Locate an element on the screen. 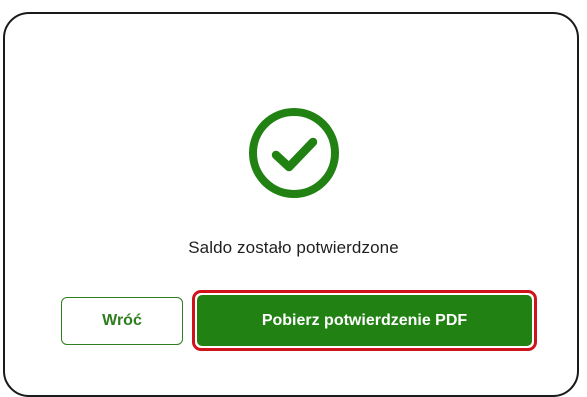 This screenshot has width=587, height=397. check-circle-icon is located at coordinates (294, 153).